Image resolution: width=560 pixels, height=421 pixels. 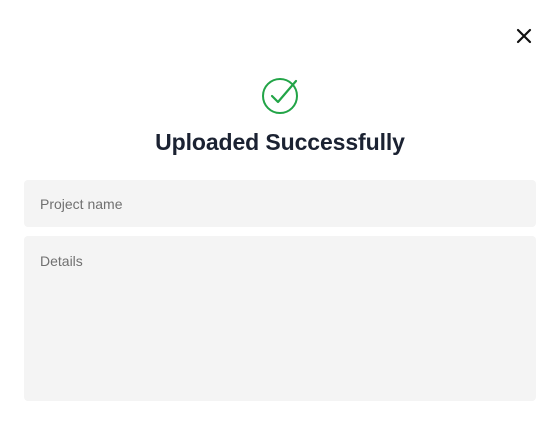 What do you see at coordinates (280, 96) in the screenshot?
I see `check-circle-icon` at bounding box center [280, 96].